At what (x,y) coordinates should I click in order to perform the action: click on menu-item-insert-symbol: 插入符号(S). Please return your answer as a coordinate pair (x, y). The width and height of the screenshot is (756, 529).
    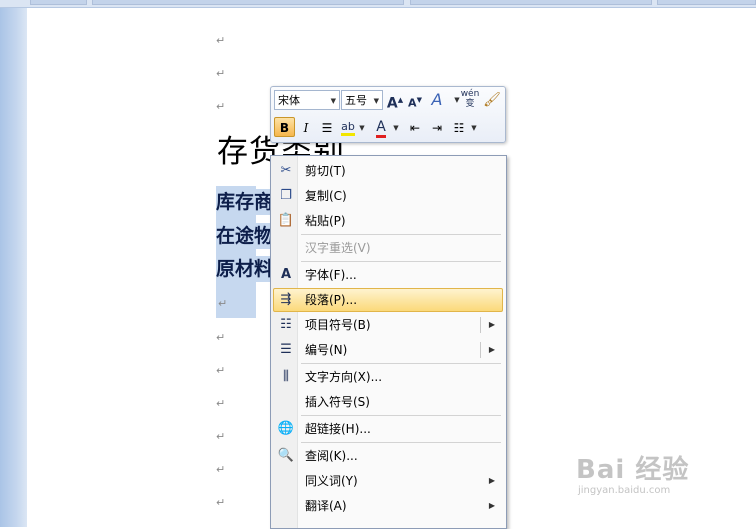
    Looking at the image, I should click on (388, 402).